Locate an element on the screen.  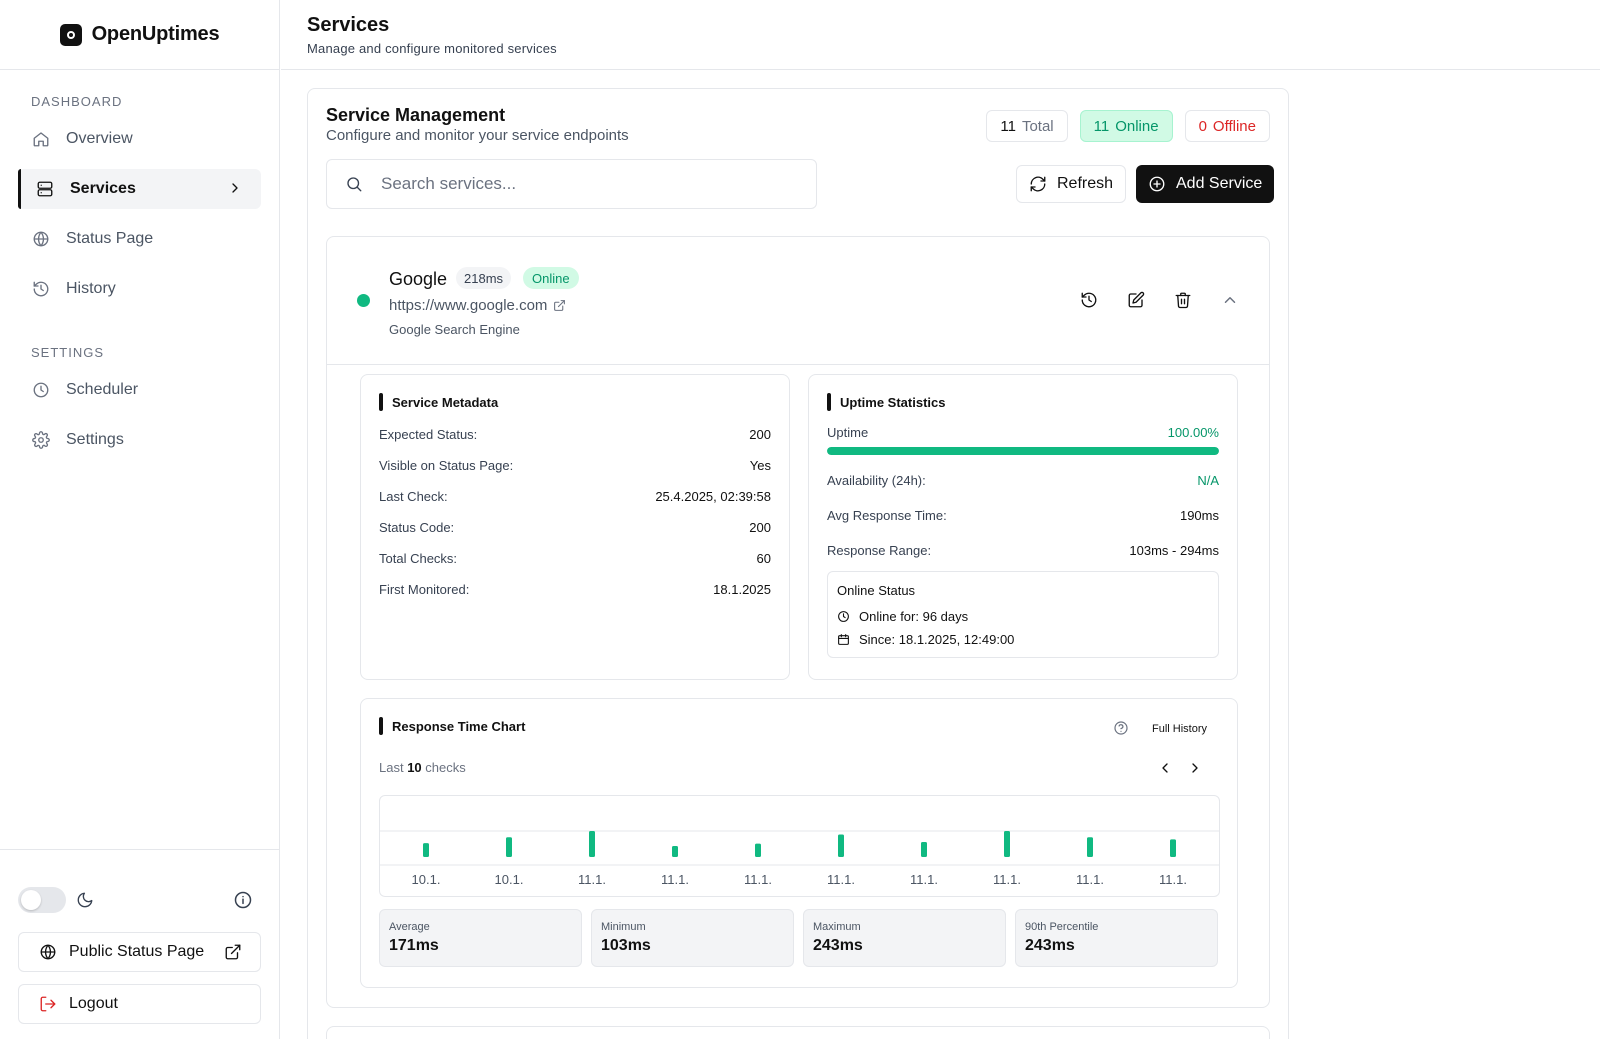
app-logo-icon is located at coordinates (70, 34).